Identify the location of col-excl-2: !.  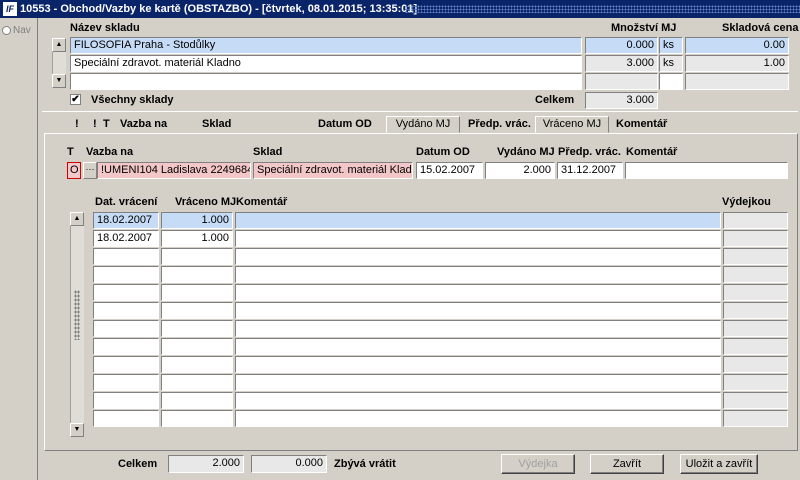
(95, 124).